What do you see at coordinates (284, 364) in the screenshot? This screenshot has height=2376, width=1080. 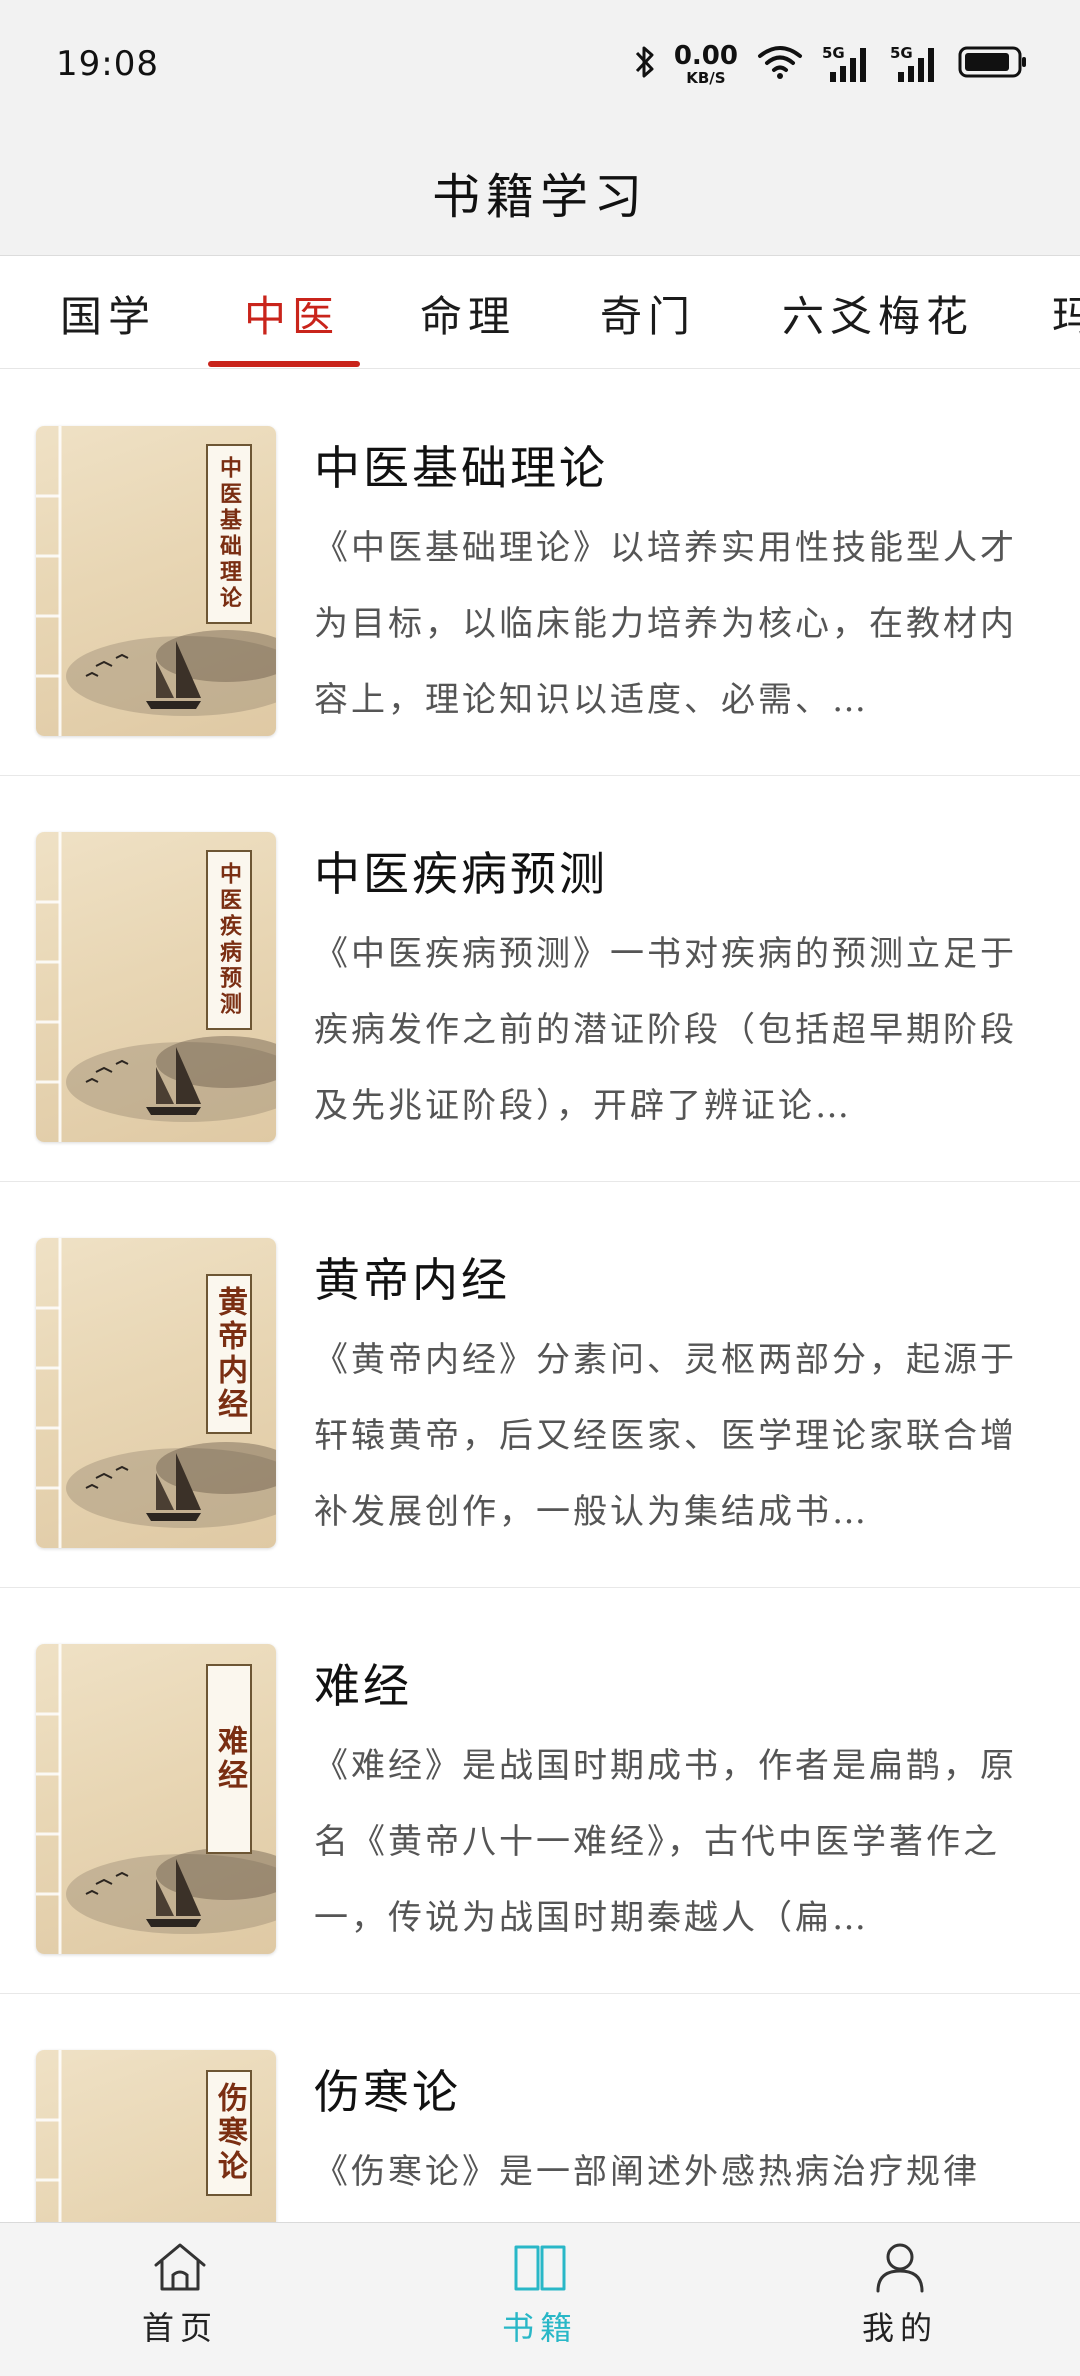 I see `active-tab-indicator` at bounding box center [284, 364].